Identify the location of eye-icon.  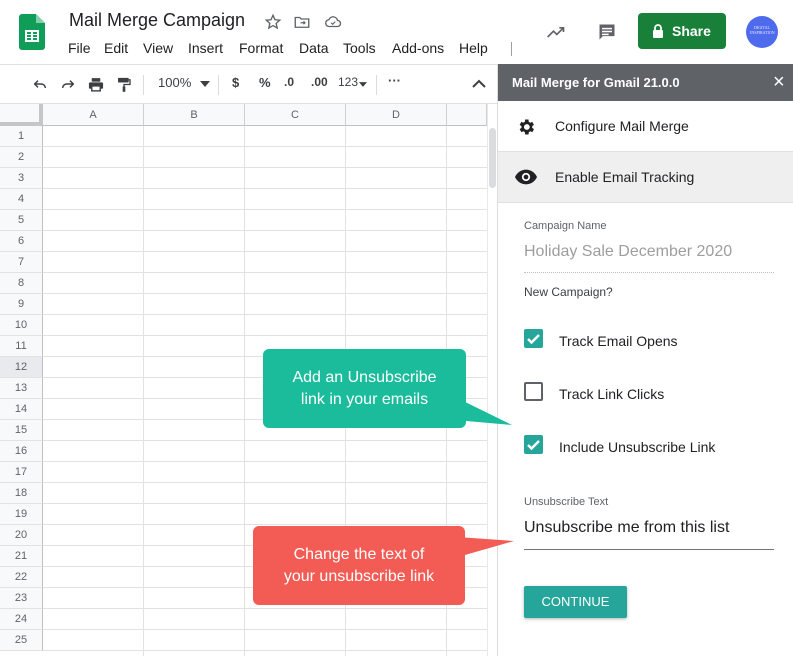
(526, 177).